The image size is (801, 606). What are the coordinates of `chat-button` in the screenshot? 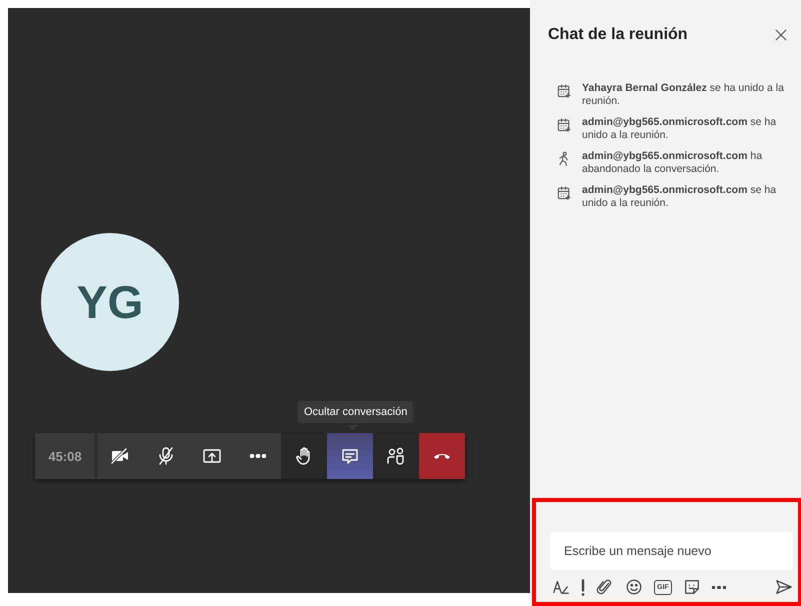 It's located at (350, 456).